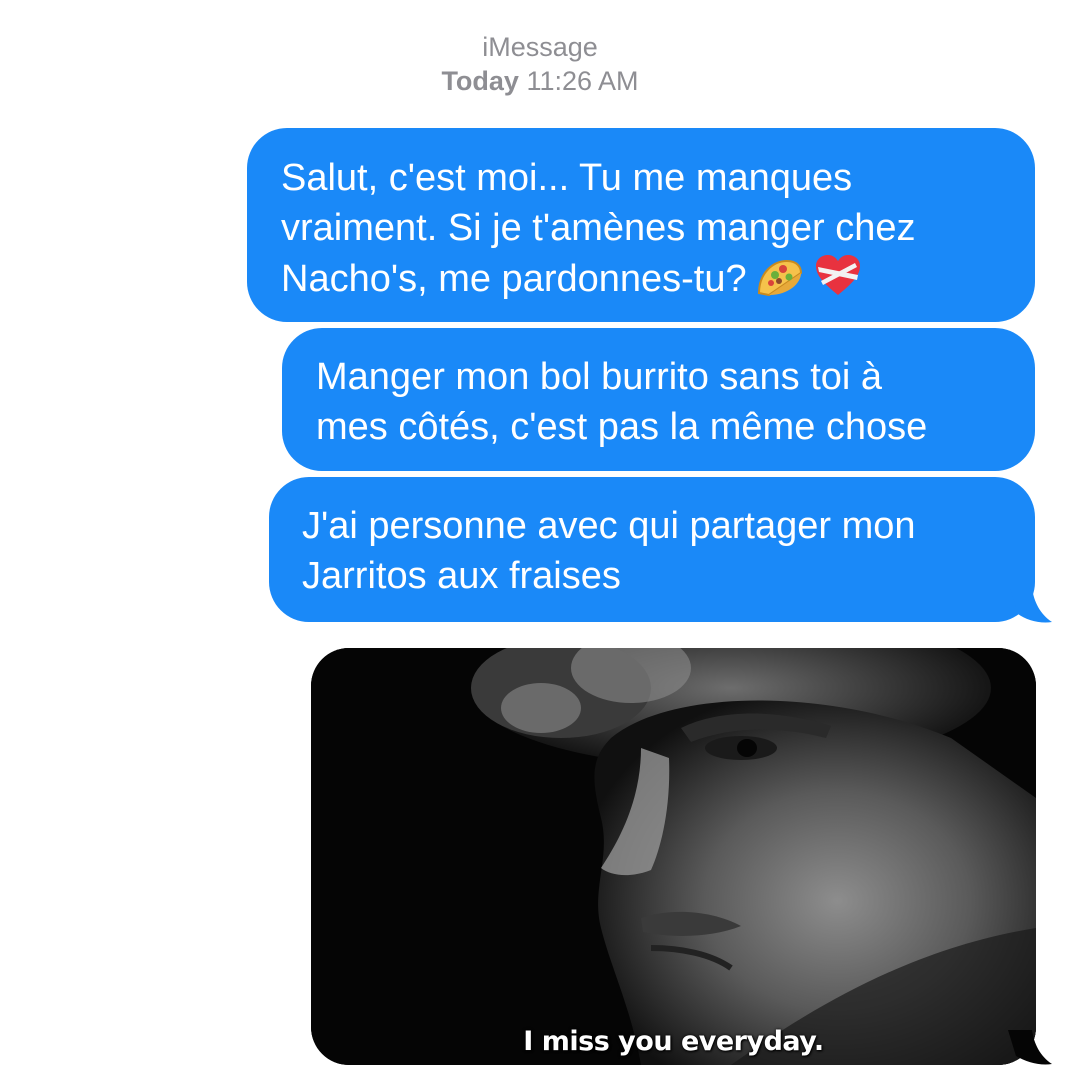 The image size is (1080, 1080). What do you see at coordinates (780, 282) in the screenshot?
I see `taco-icon` at bounding box center [780, 282].